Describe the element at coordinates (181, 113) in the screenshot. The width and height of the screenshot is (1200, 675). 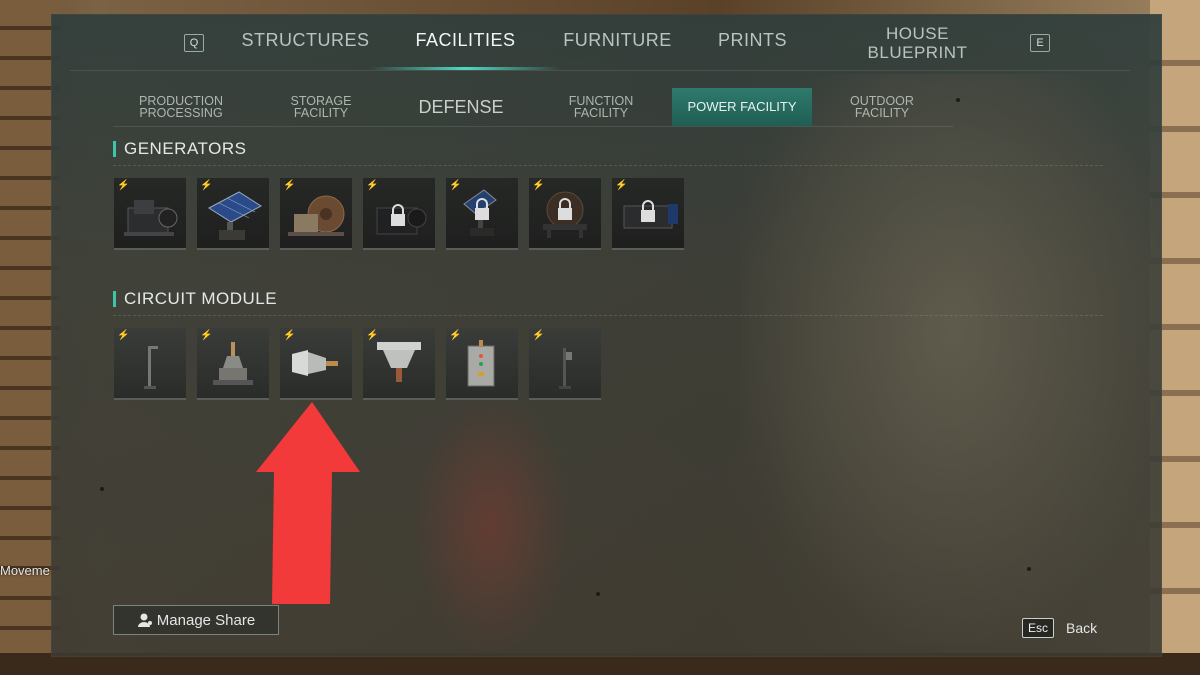
I see `subtab-line2: PROCESSING` at that location.